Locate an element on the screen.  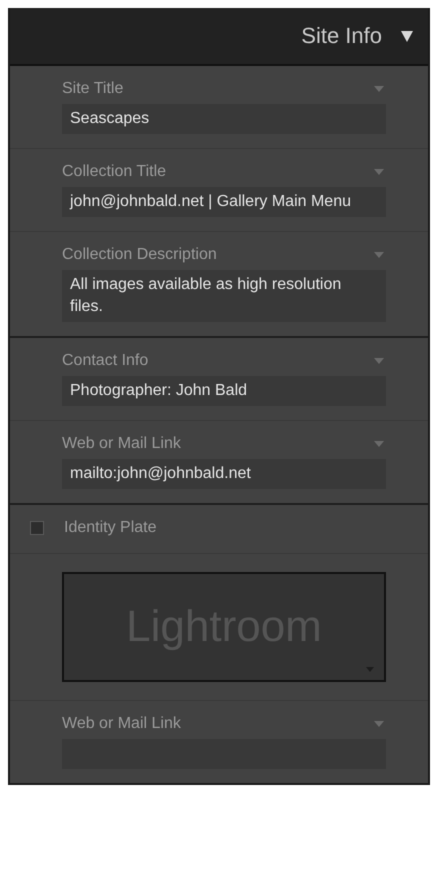
panel-header: Site Info is located at coordinates (219, 37).